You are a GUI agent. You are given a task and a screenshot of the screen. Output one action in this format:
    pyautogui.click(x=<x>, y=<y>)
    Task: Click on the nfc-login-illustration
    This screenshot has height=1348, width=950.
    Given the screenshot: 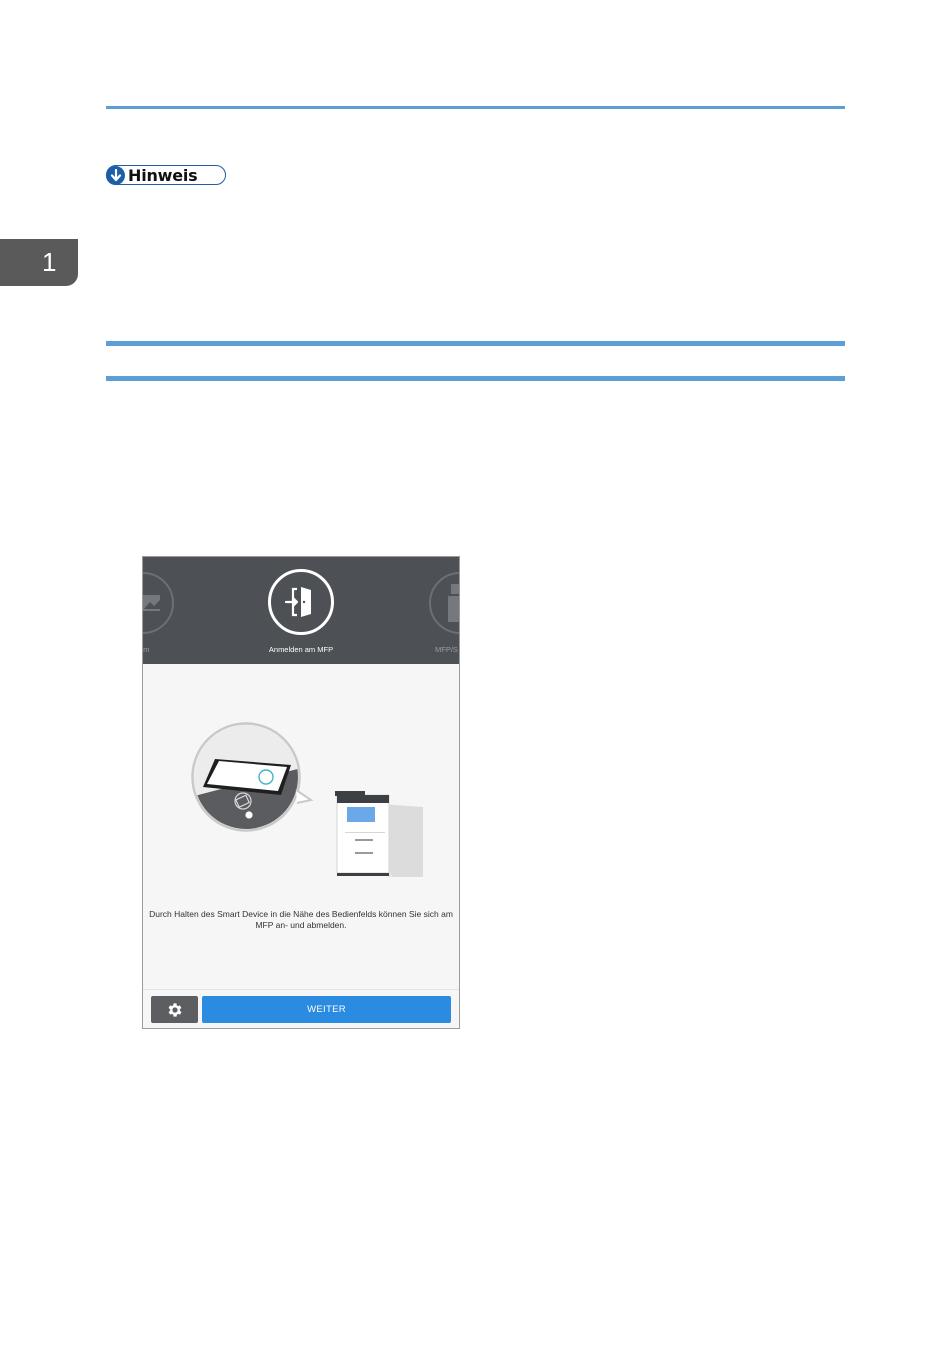 What is the action you would take?
    pyautogui.click(x=307, y=799)
    